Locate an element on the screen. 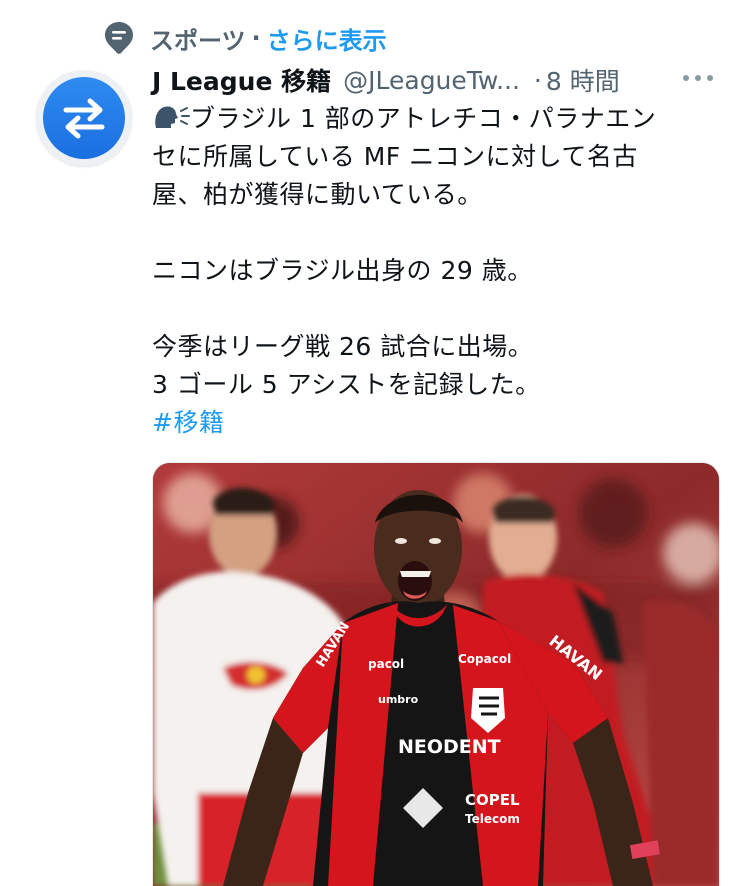  sponsor-lower2-text: Telecom is located at coordinates (492, 819).